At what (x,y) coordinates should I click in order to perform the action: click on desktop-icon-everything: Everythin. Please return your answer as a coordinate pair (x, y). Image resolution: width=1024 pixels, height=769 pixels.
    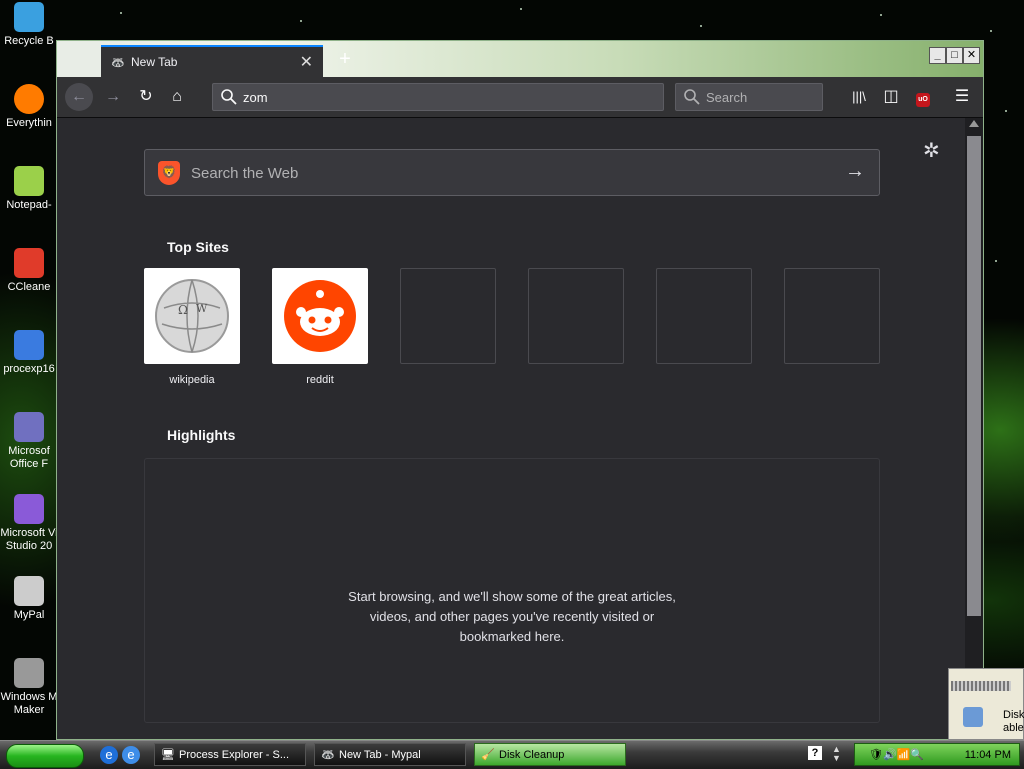
    Looking at the image, I should click on (29, 107).